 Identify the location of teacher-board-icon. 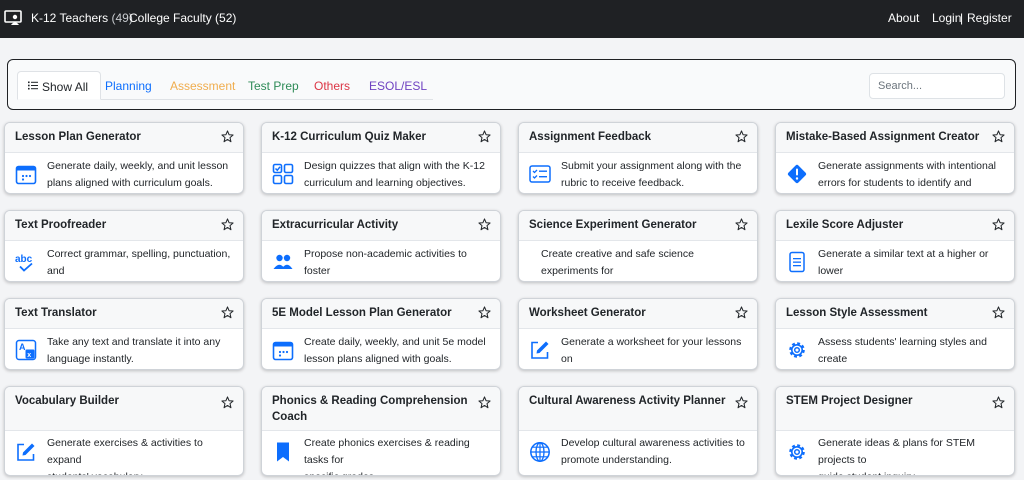
(13, 18).